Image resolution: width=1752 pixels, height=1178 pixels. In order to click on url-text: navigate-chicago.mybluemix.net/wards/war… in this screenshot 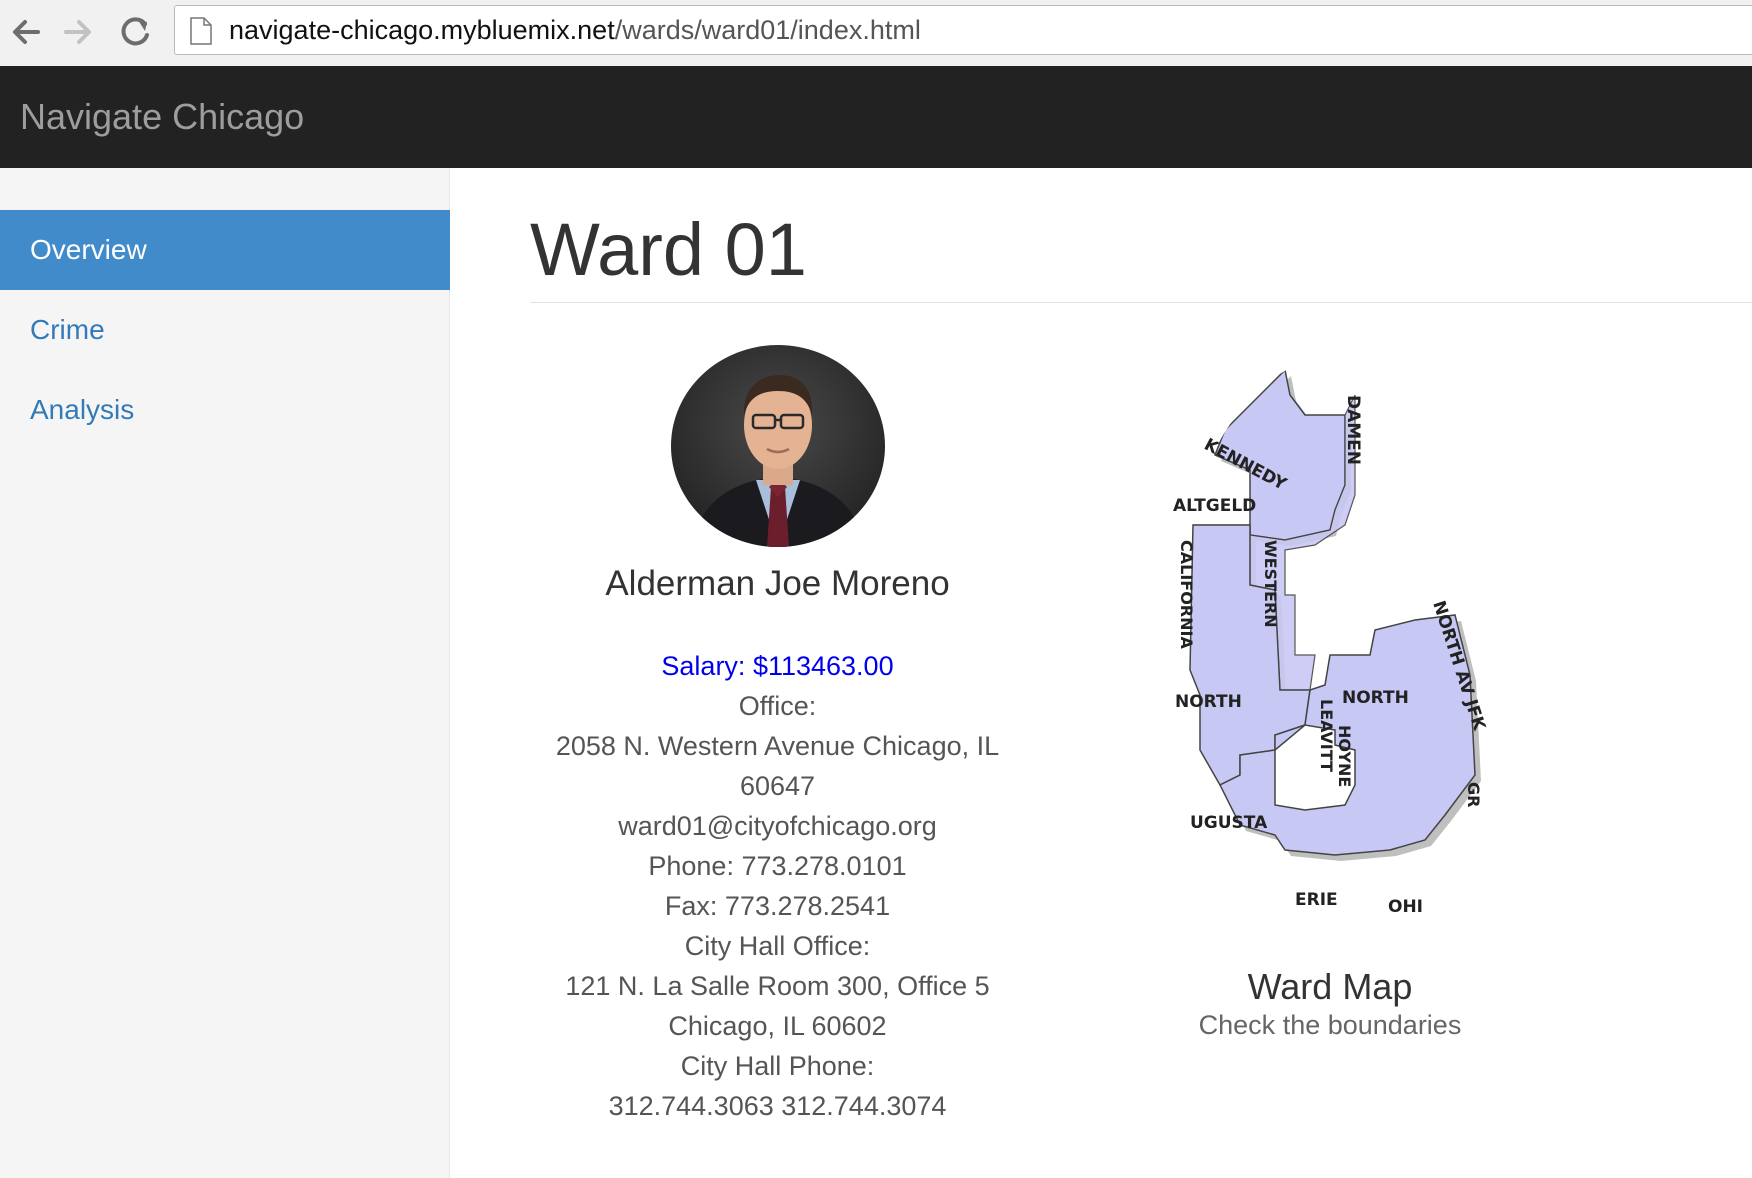, I will do `click(575, 30)`.